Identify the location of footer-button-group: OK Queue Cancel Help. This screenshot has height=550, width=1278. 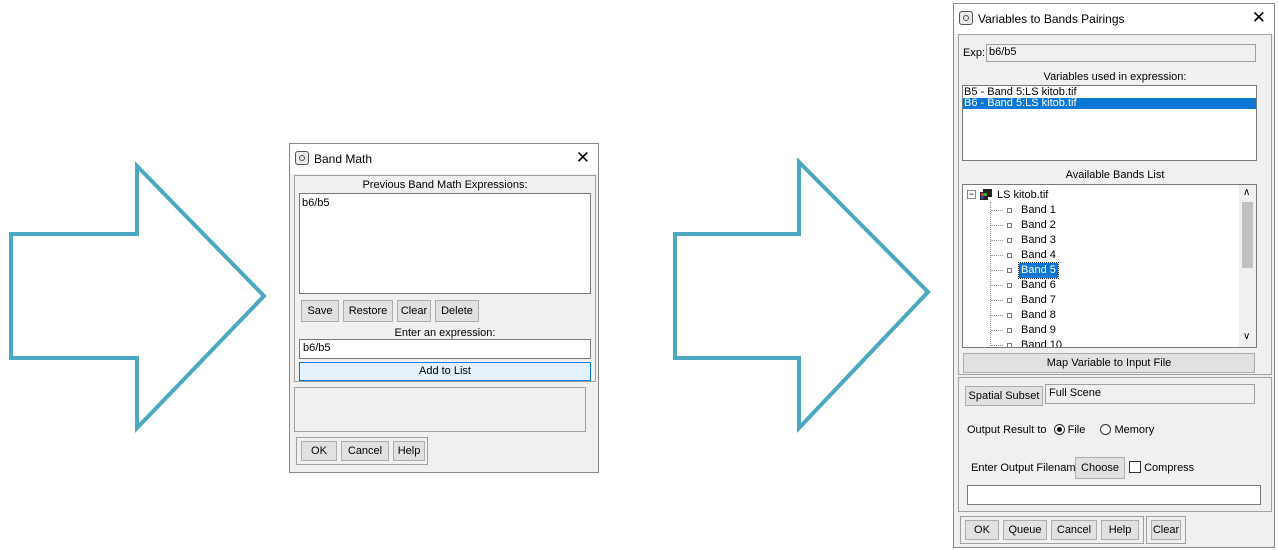
(1052, 530).